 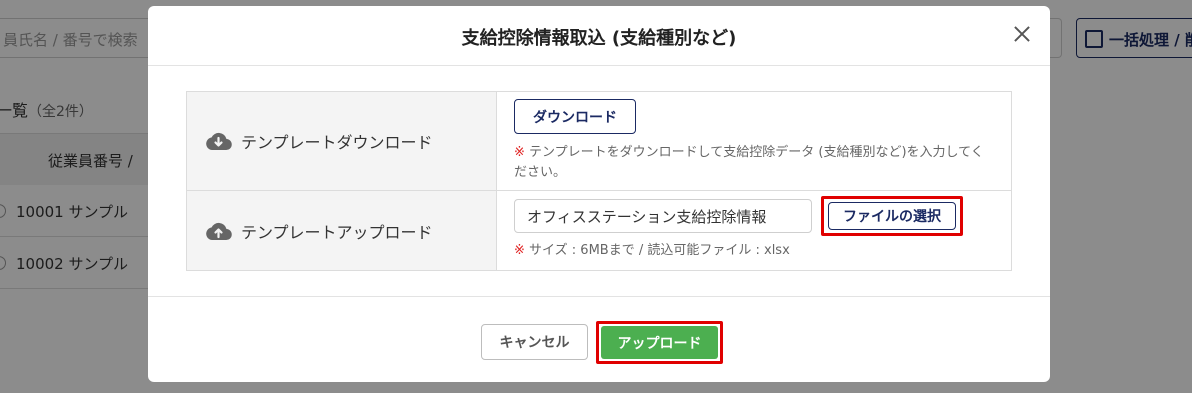 I want to click on modal-title: 支給控除情報取込 (支給種別など), so click(x=599, y=38).